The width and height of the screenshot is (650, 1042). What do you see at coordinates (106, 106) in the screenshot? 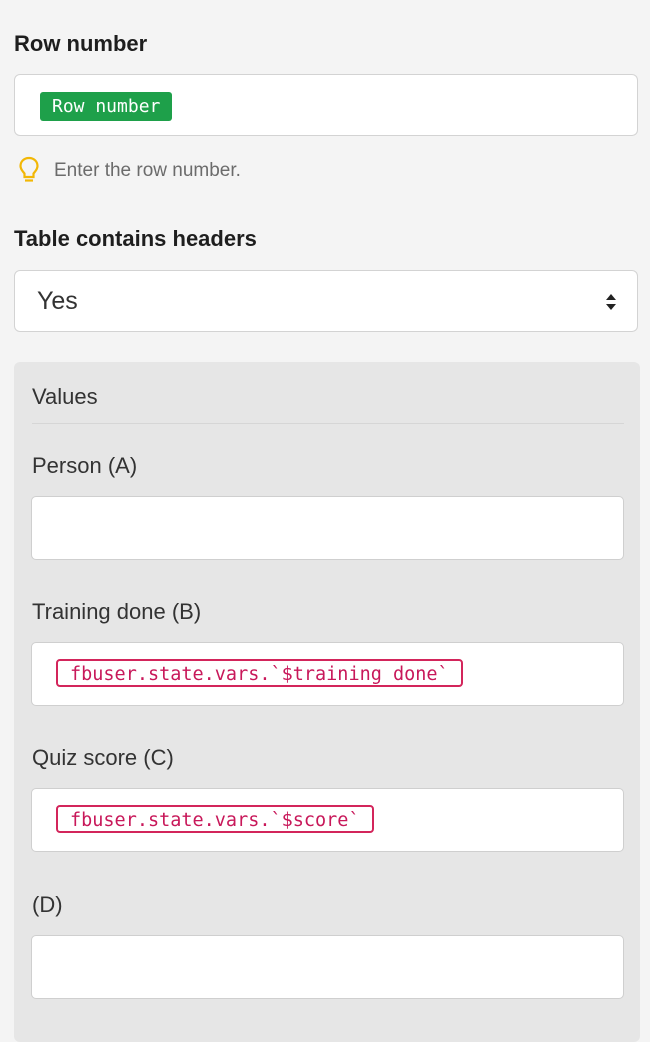
I see `row-number-token: Row number` at bounding box center [106, 106].